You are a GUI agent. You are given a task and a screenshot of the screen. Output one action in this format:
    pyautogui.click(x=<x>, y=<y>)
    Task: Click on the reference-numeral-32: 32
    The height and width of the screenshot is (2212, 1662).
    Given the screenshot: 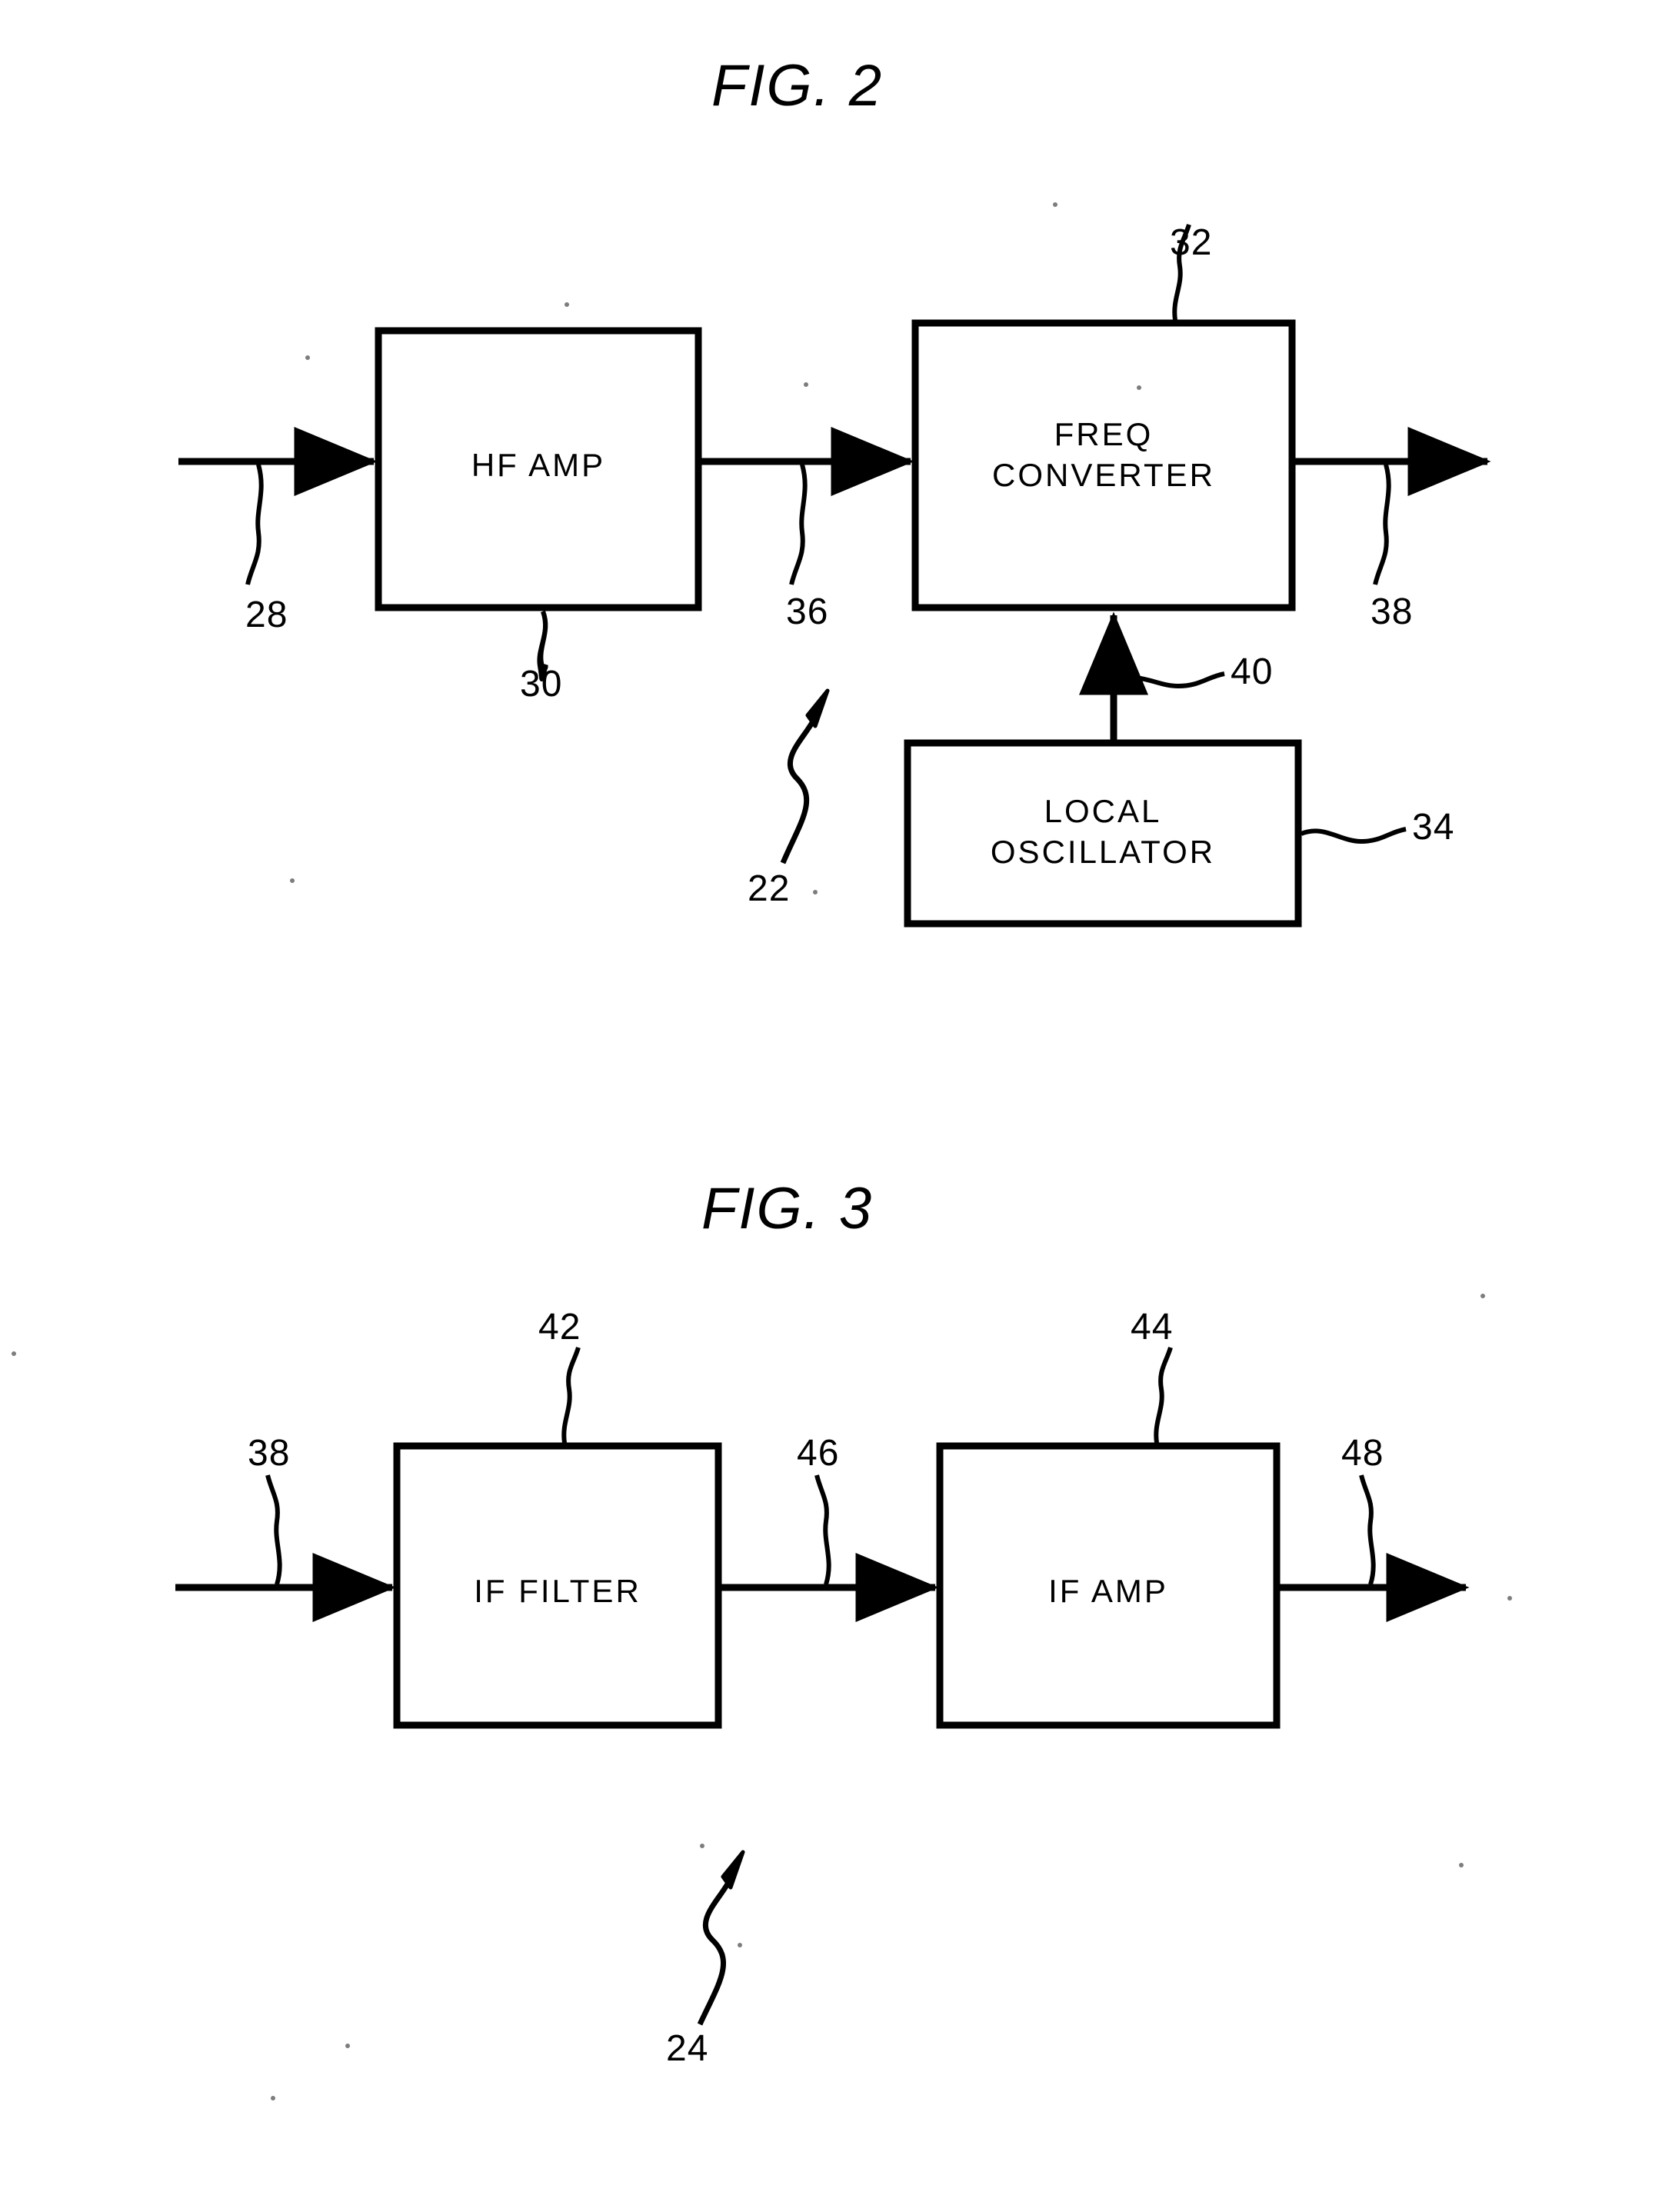 What is the action you would take?
    pyautogui.click(x=1191, y=242)
    